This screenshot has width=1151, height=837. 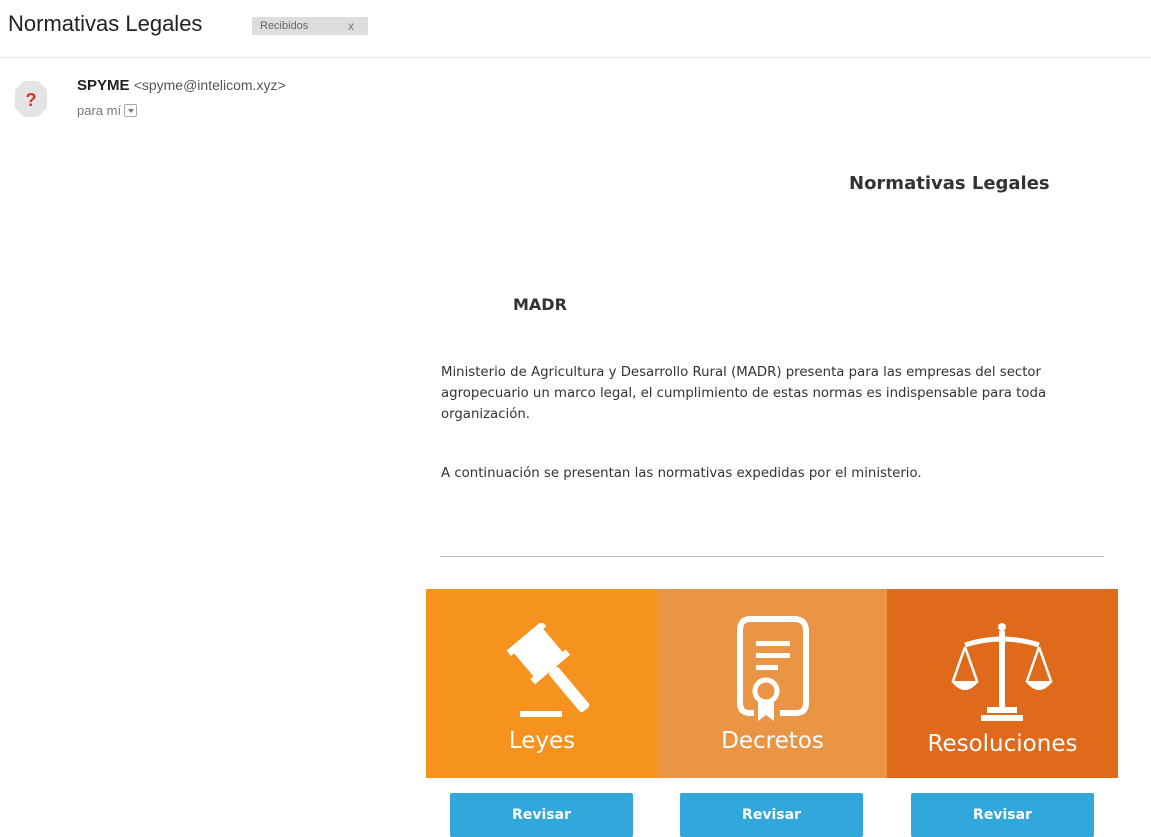 I want to click on remove-label-button: x, so click(x=351, y=26).